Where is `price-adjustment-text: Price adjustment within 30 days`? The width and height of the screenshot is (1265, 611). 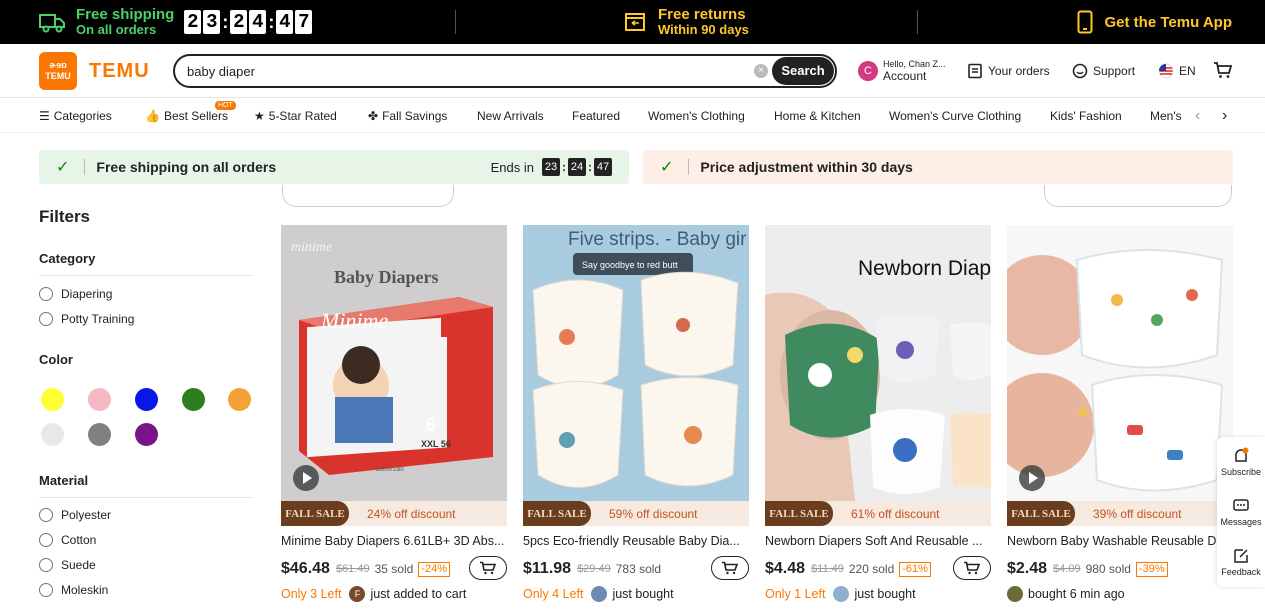
price-adjustment-text: Price adjustment within 30 days is located at coordinates (806, 167).